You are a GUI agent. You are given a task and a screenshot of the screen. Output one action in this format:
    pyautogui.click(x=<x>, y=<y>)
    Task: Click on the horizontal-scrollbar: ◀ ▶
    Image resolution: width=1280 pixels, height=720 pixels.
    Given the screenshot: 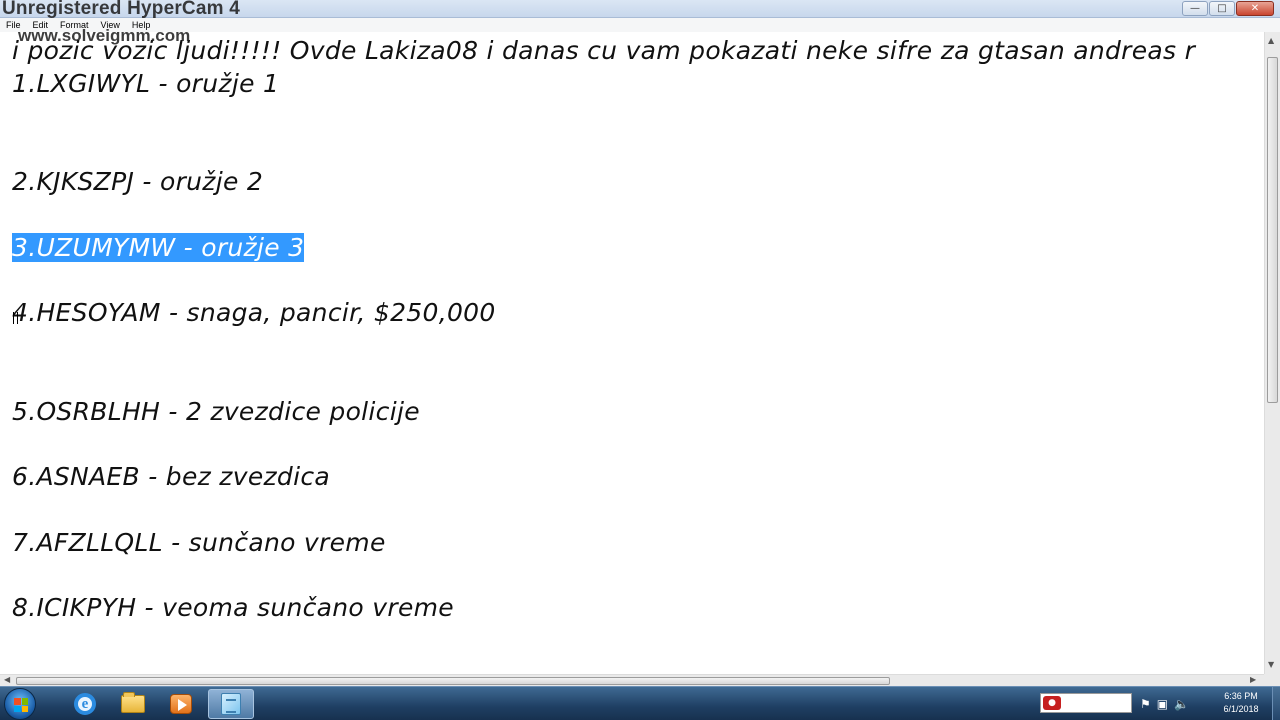 What is the action you would take?
    pyautogui.click(x=632, y=680)
    